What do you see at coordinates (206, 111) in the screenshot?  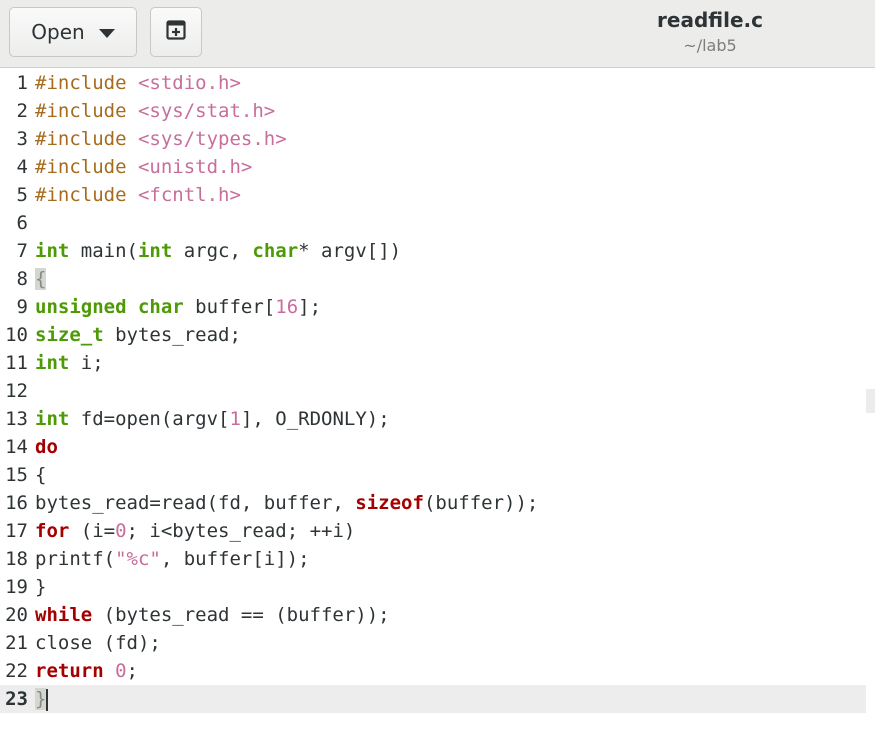 I see `code-token: <sys/stat.h>` at bounding box center [206, 111].